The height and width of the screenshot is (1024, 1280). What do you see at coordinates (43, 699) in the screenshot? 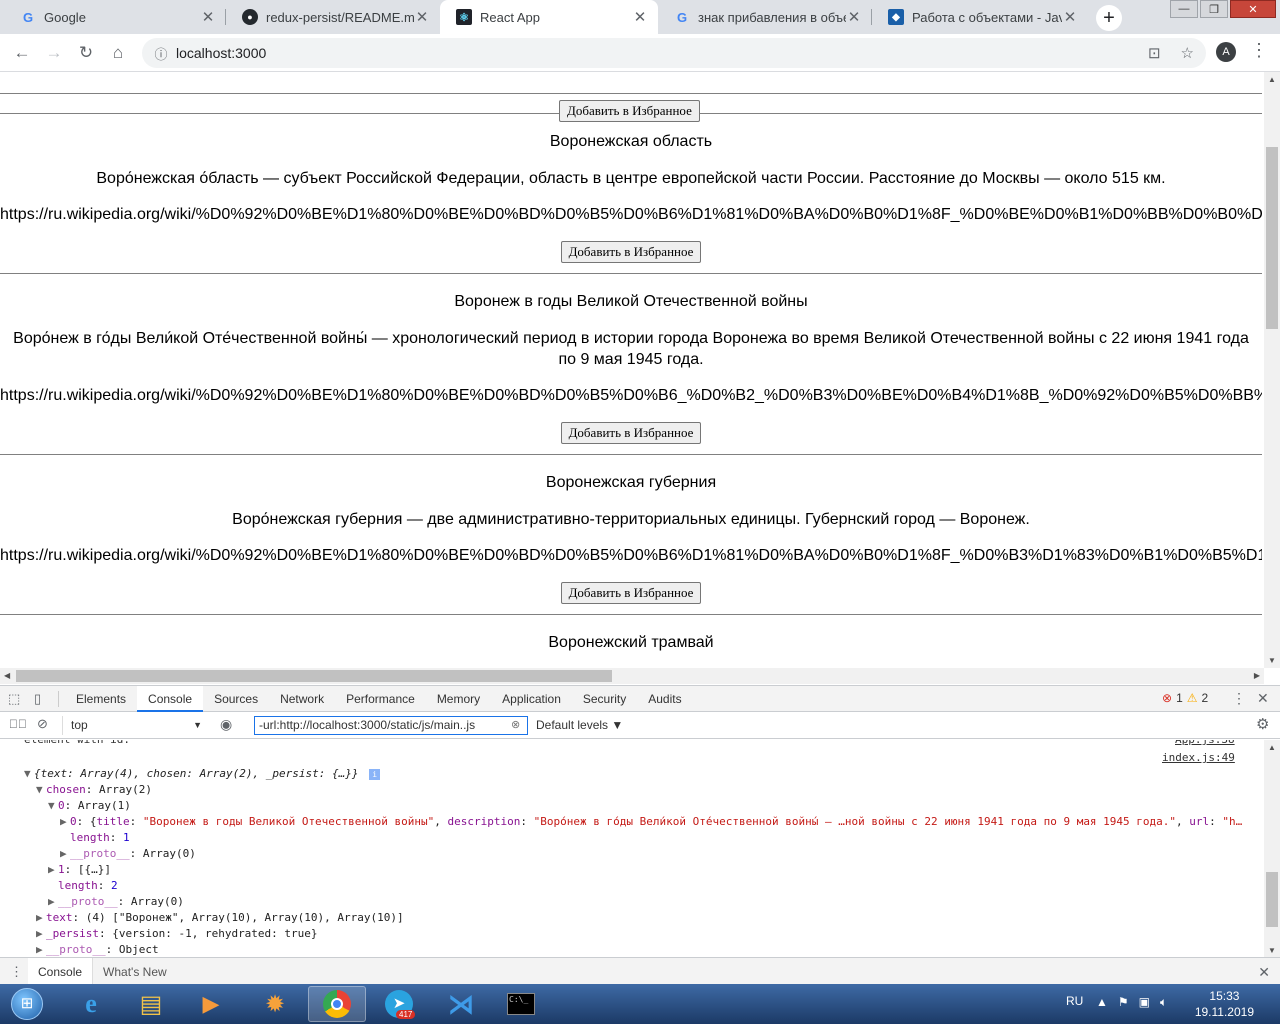
I see `device-toolbar-icon: ▯` at bounding box center [43, 699].